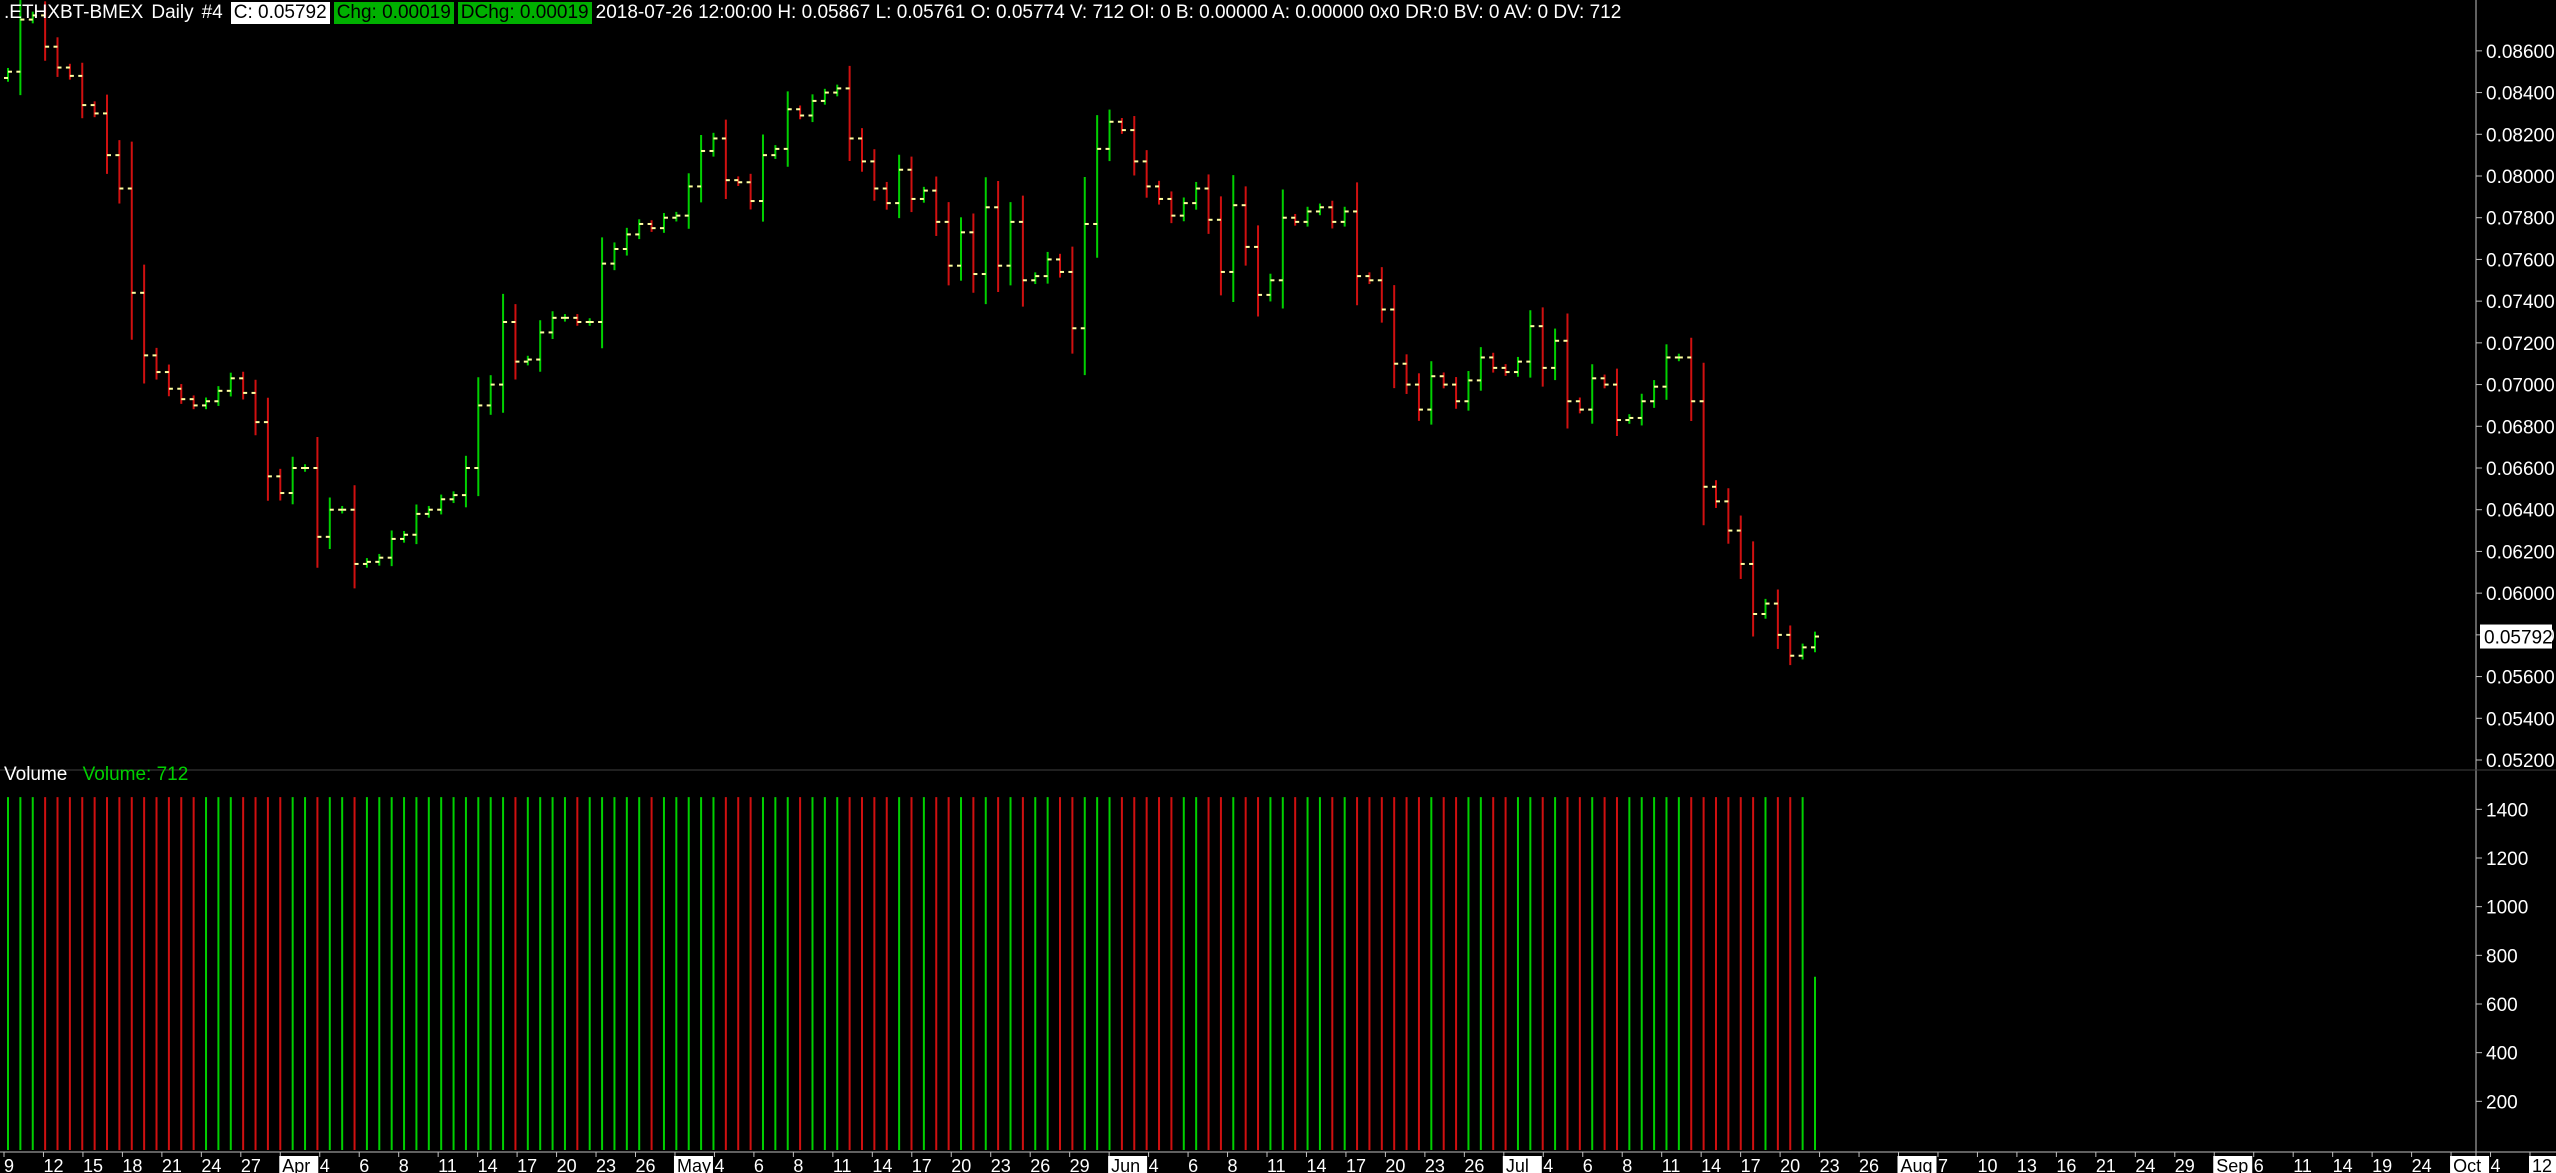 The image size is (2556, 1173). Describe the element at coordinates (2066, 1164) in the screenshot. I see `day-label: 16` at that location.